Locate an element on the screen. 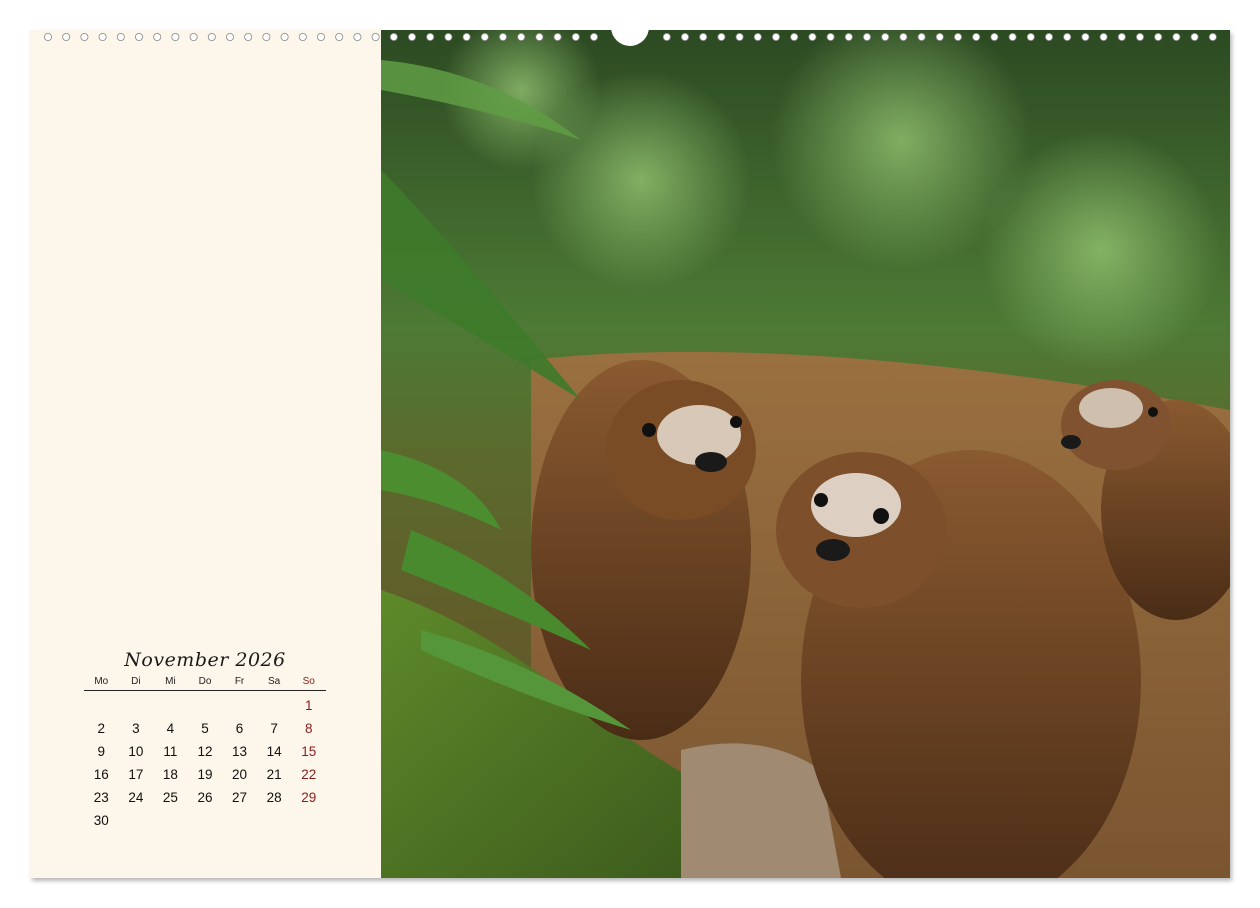 This screenshot has width=1260, height=908. day-cell: 14 is located at coordinates (274, 751).